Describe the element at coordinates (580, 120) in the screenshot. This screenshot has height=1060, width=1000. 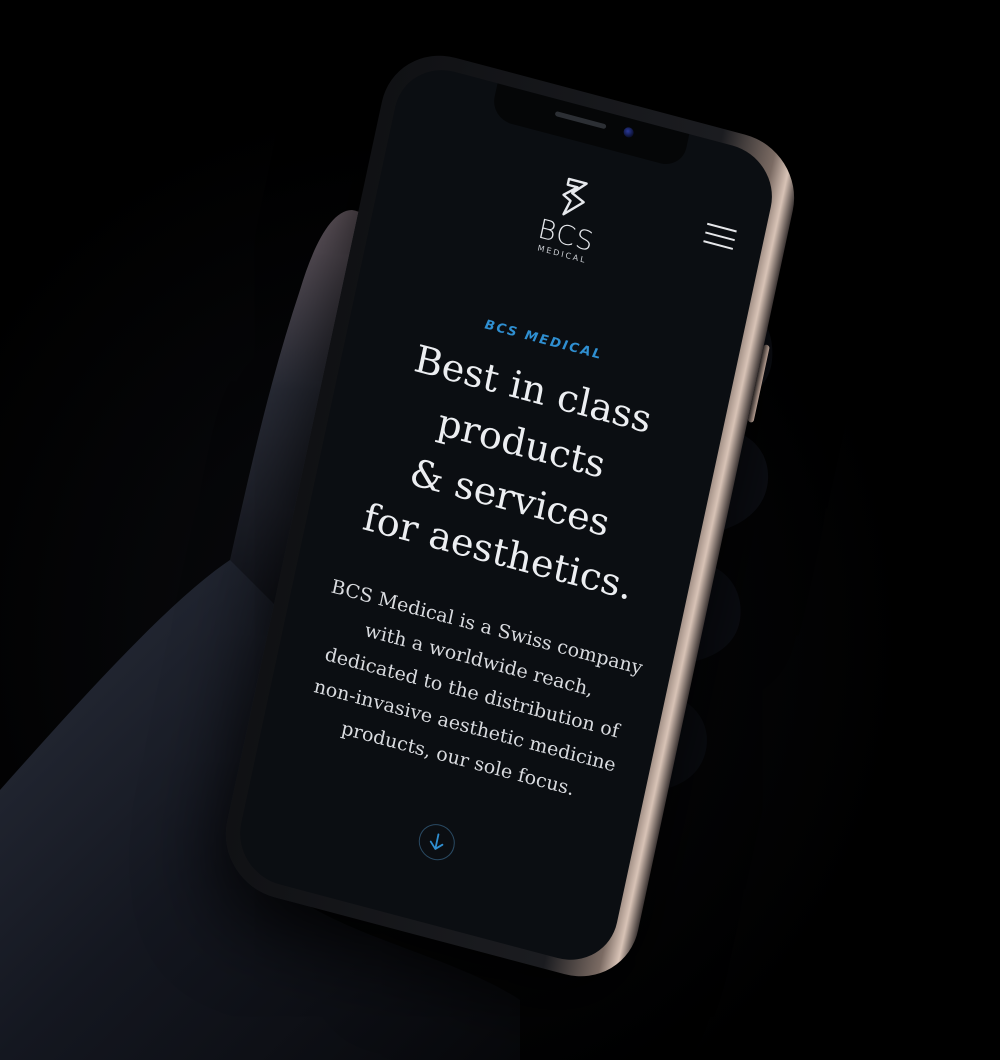
I see `speaker-grille` at that location.